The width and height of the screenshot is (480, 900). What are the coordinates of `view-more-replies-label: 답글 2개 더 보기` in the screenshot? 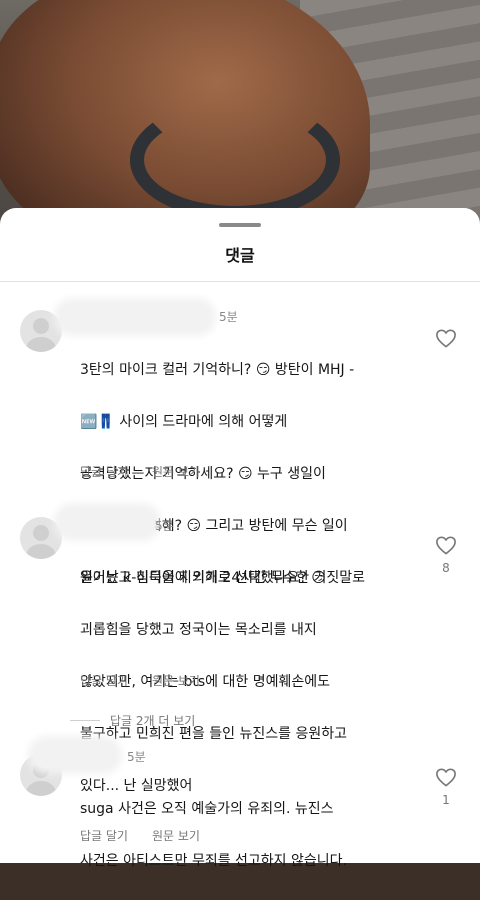 It's located at (153, 721).